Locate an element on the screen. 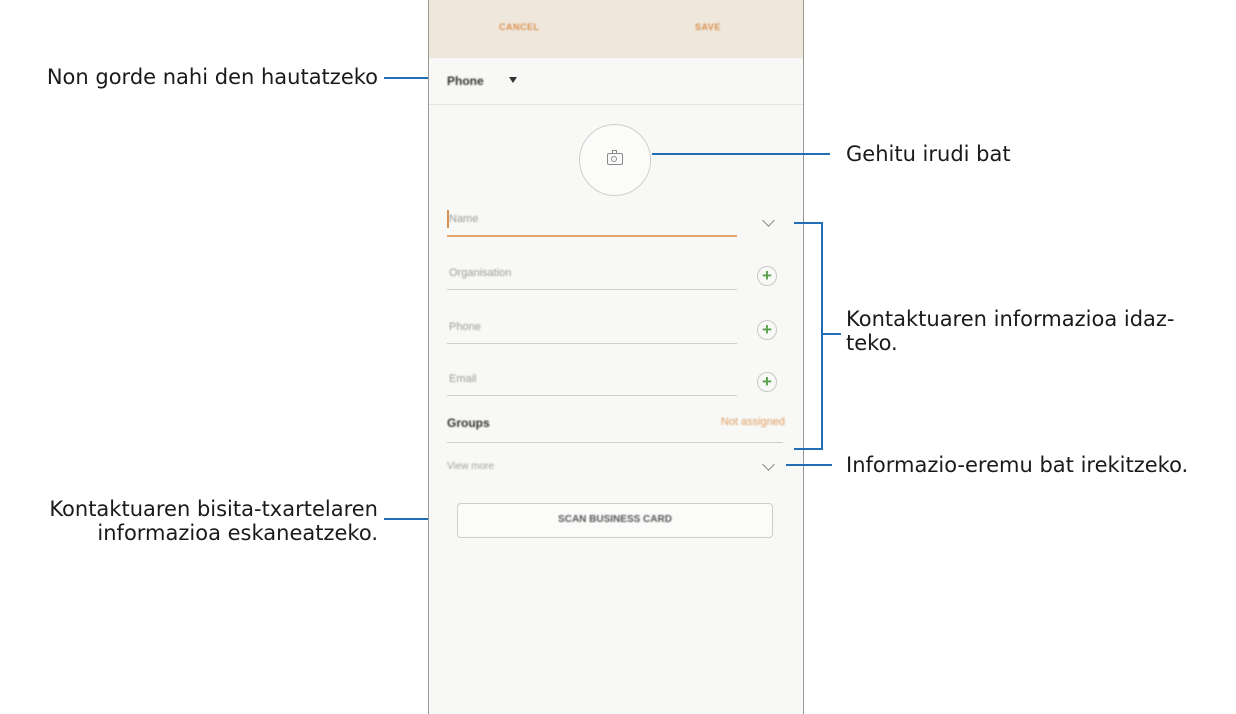  bracket-vertical is located at coordinates (822, 336).